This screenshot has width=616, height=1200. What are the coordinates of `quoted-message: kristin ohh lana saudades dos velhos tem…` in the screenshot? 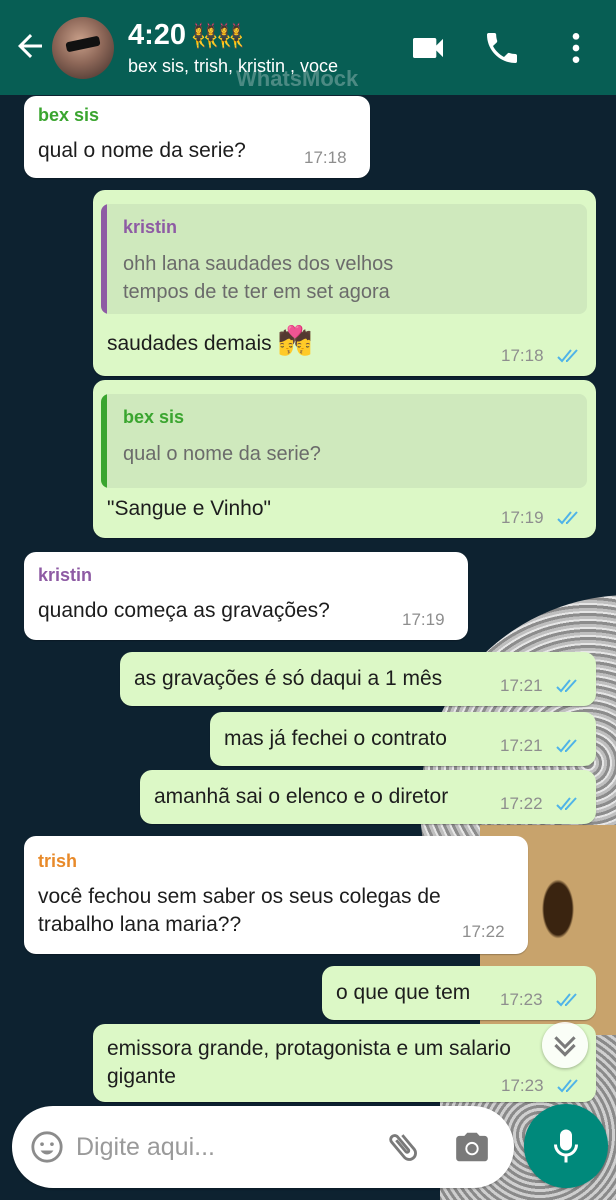 It's located at (344, 259).